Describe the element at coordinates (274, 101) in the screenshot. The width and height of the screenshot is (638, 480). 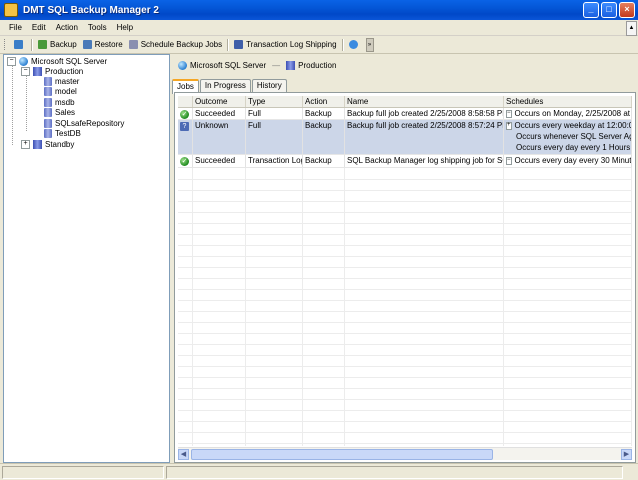
I see `column-header-type: Type` at that location.